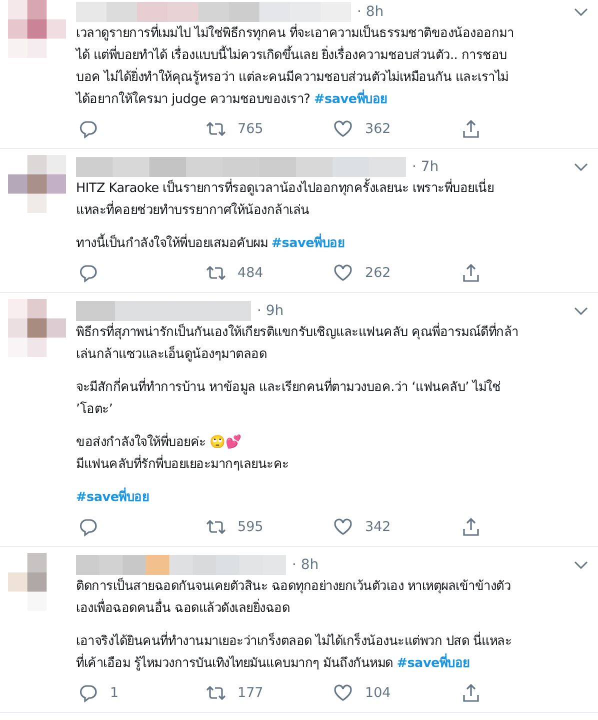 The width and height of the screenshot is (598, 720). Describe the element at coordinates (288, 388) in the screenshot. I see `tweet-text: จะมีสักกี่คนที่ทำการบ้าน หาข้อมูล และเรียกคนที่ตามวงบอค.ว่า ‘แฟนคลับ’ ไม่ใช่` at that location.